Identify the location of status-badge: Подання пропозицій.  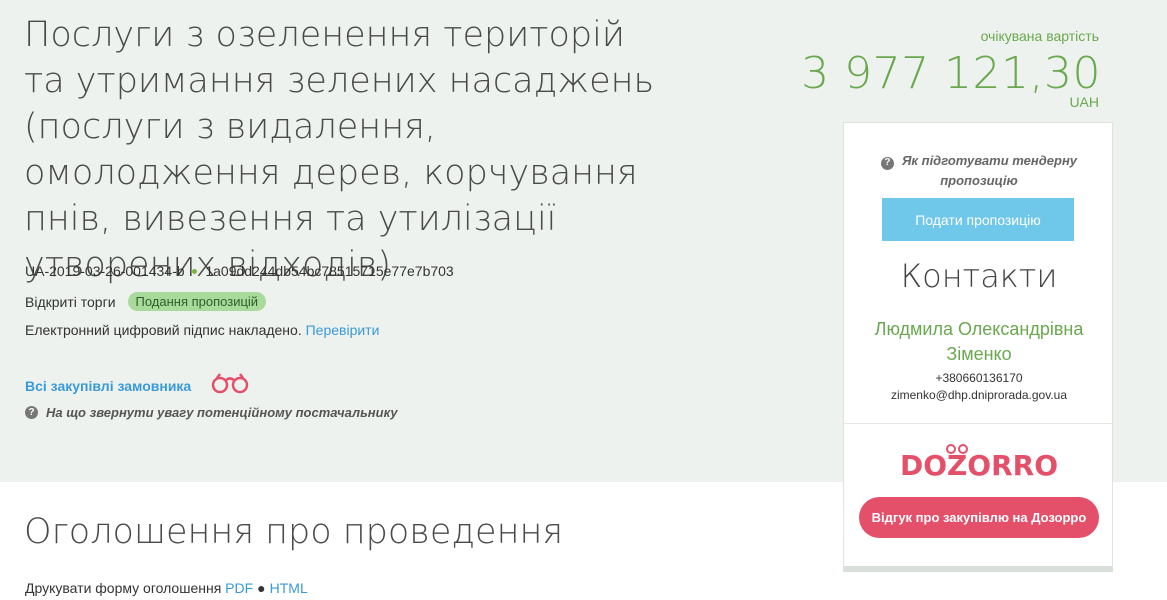
(197, 301).